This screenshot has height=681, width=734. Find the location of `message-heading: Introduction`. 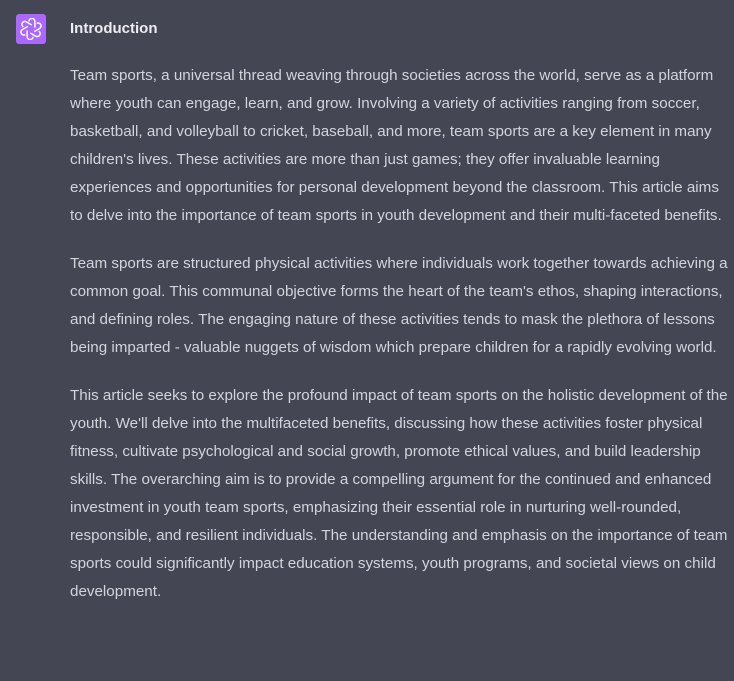

message-heading: Introduction is located at coordinates (114, 28).